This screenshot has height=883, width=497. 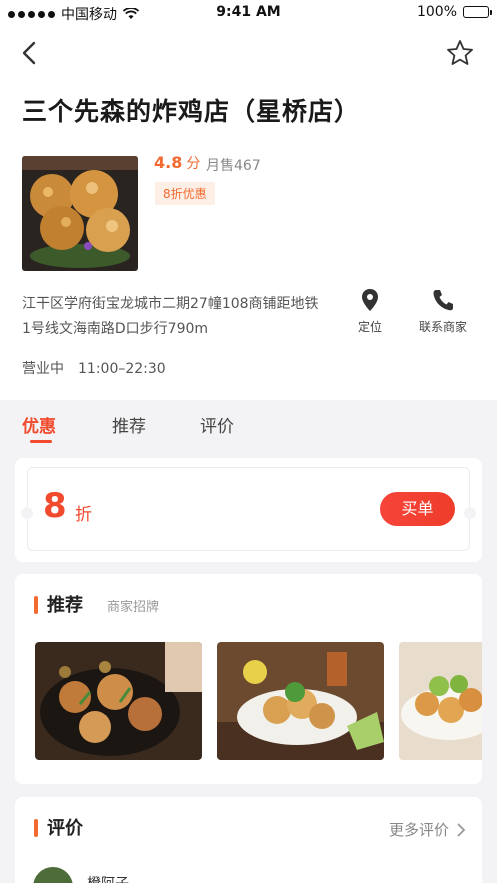 What do you see at coordinates (39, 424) in the screenshot?
I see `tab-discount: 优惠` at bounding box center [39, 424].